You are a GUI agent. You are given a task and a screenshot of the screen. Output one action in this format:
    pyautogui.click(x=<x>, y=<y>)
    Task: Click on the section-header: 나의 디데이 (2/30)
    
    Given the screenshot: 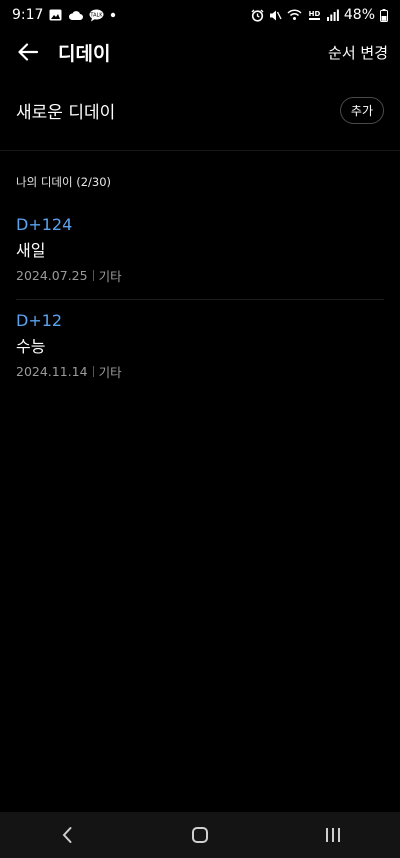 What is the action you would take?
    pyautogui.click(x=64, y=182)
    